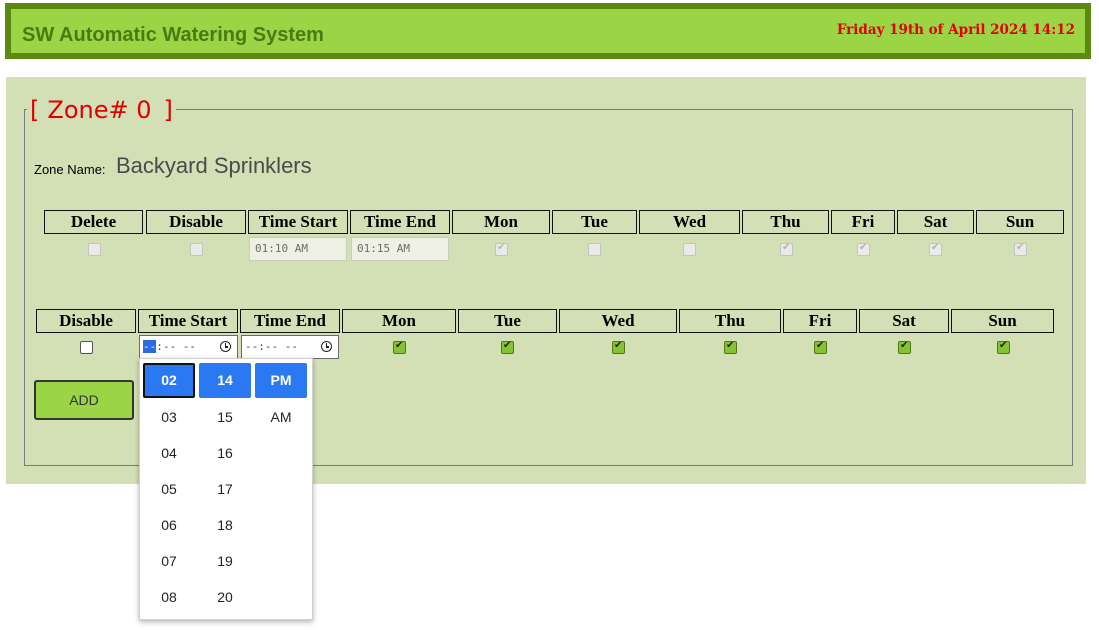 This screenshot has width=1099, height=630. I want to click on time-start-rest: :-- --, so click(176, 346).